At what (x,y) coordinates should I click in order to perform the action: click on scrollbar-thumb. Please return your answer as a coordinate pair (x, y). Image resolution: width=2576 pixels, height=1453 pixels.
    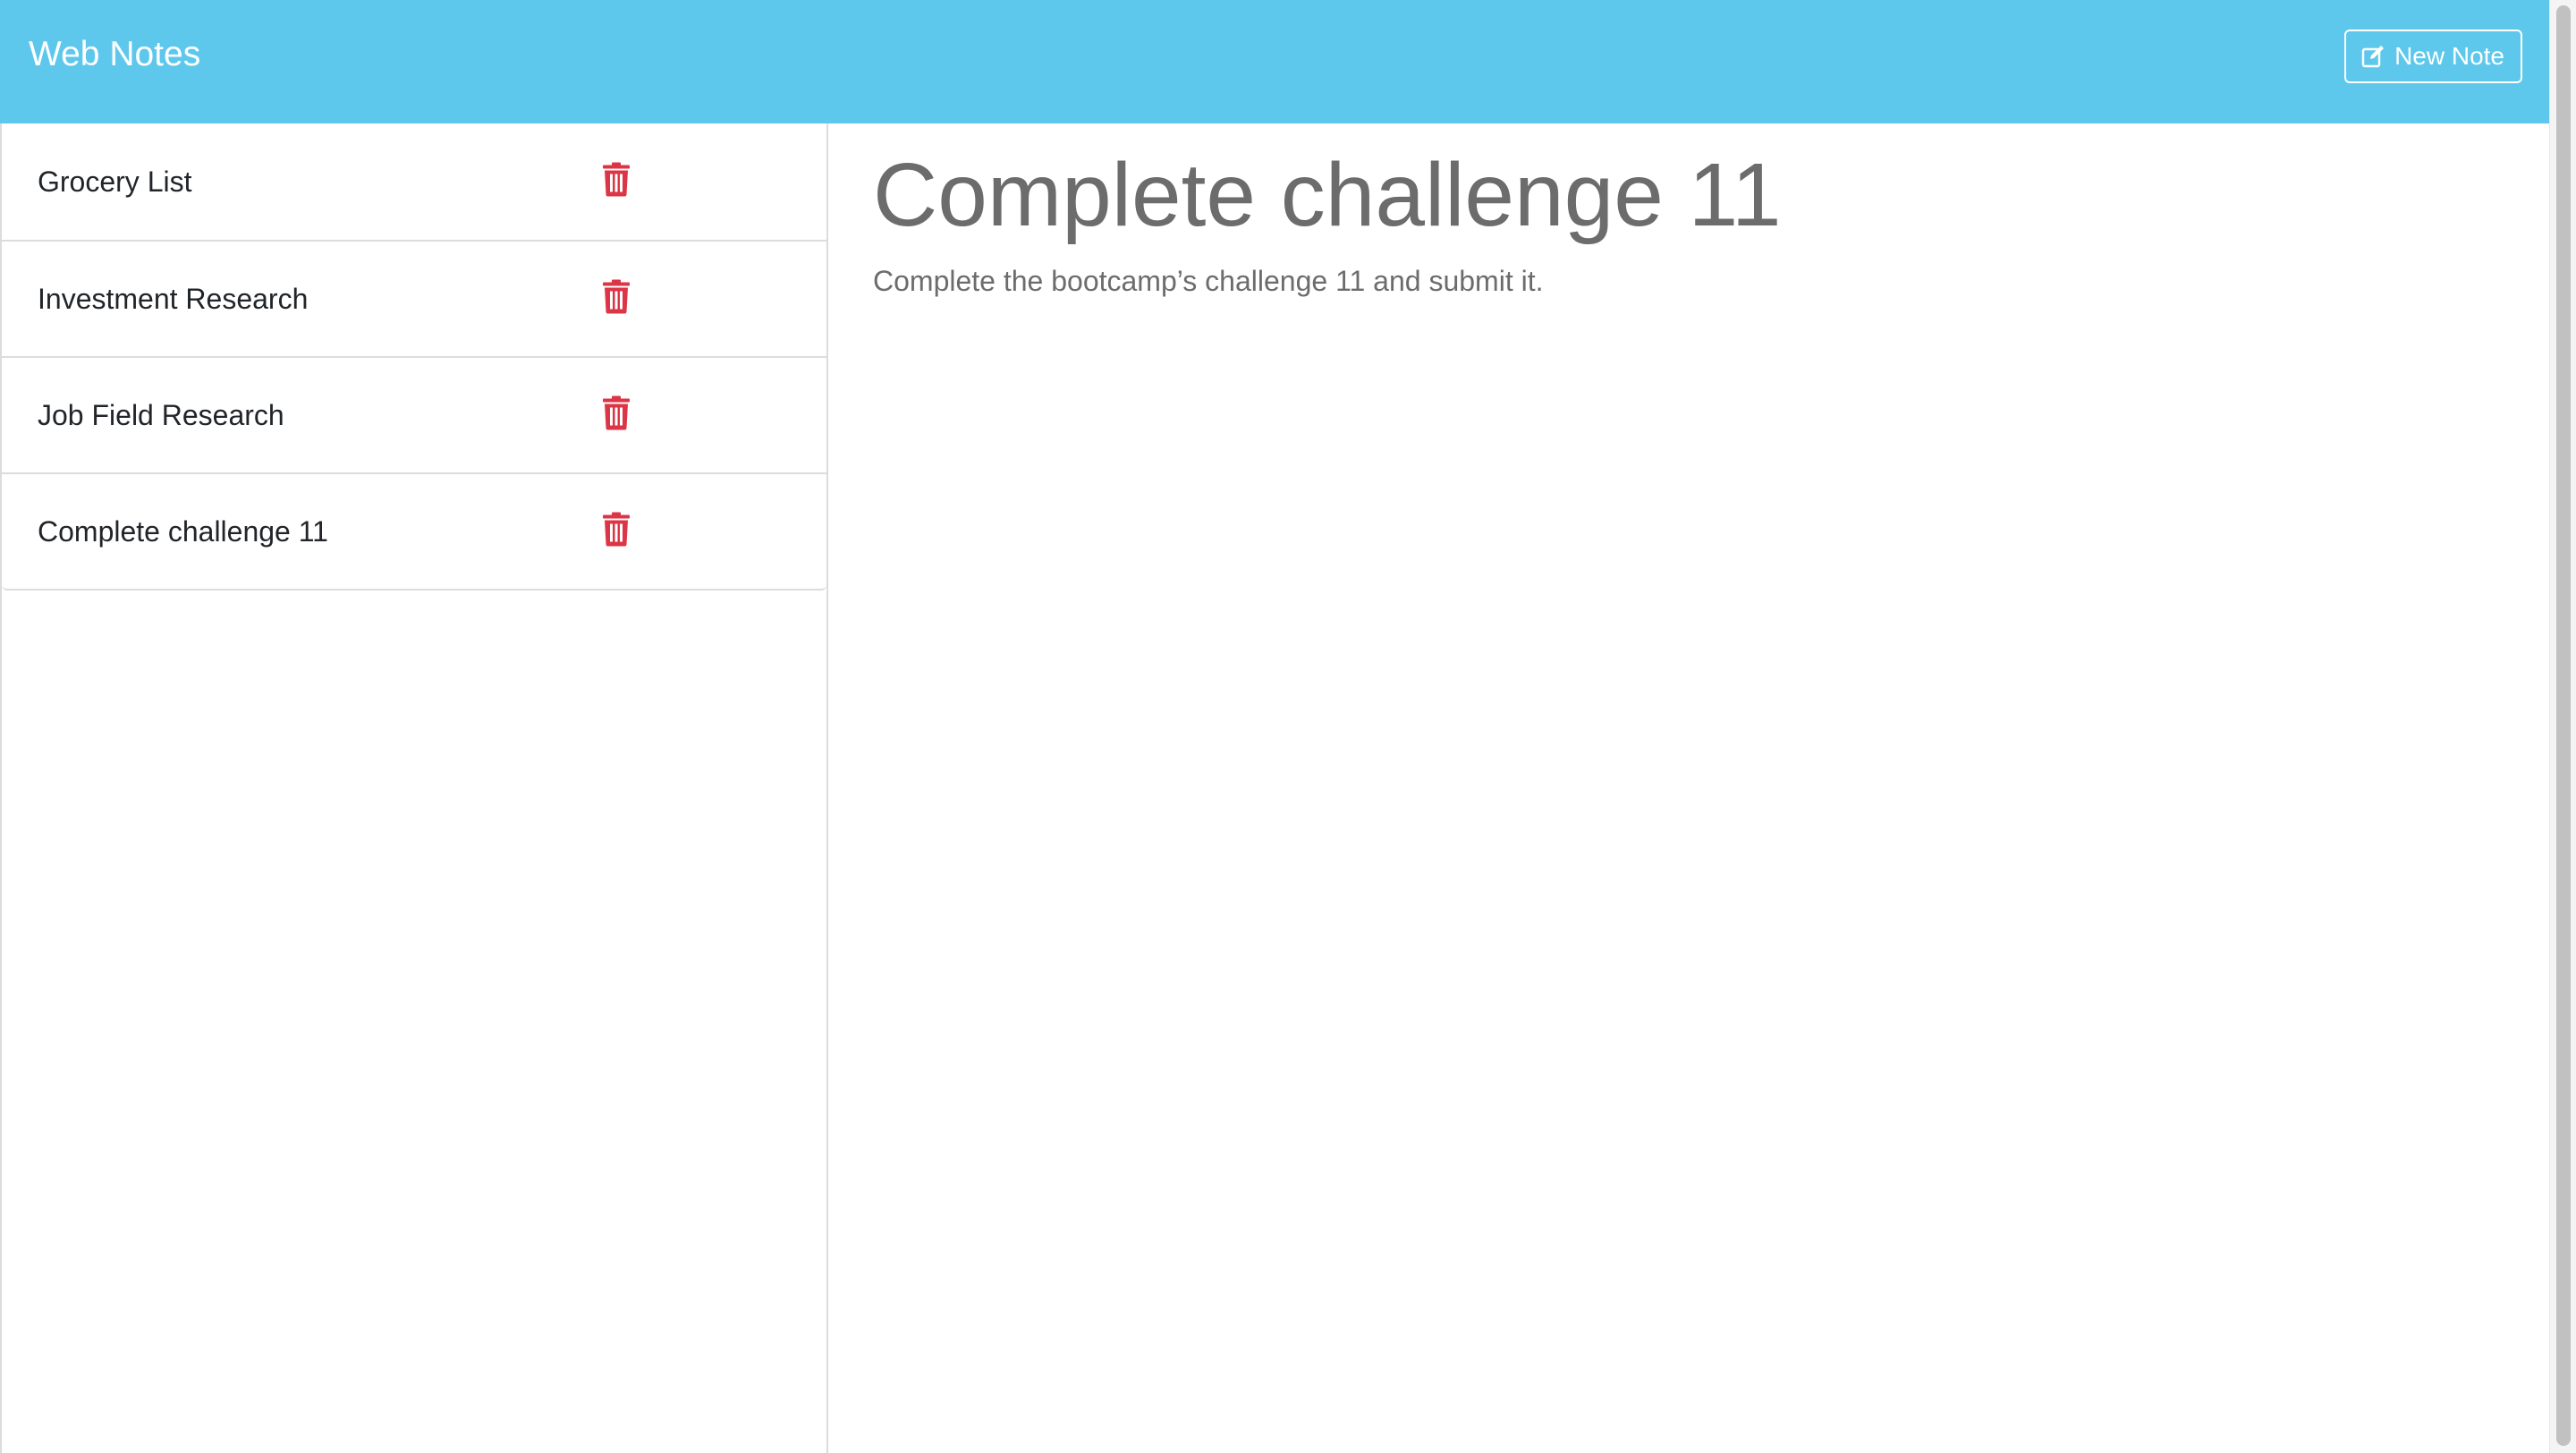
    Looking at the image, I should click on (2563, 725).